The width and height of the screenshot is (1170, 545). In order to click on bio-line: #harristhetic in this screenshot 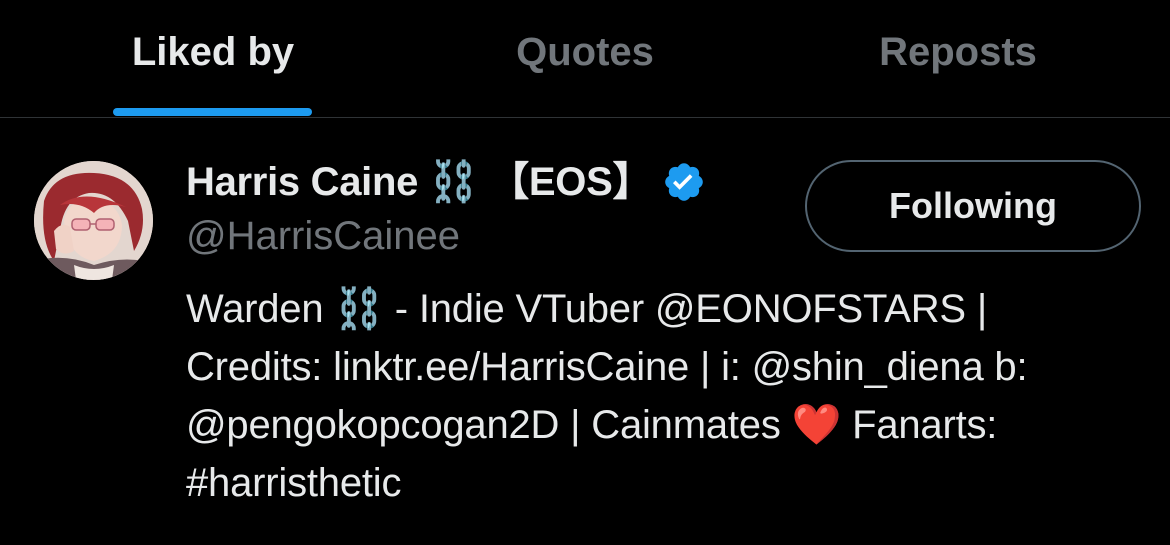, I will do `click(294, 483)`.